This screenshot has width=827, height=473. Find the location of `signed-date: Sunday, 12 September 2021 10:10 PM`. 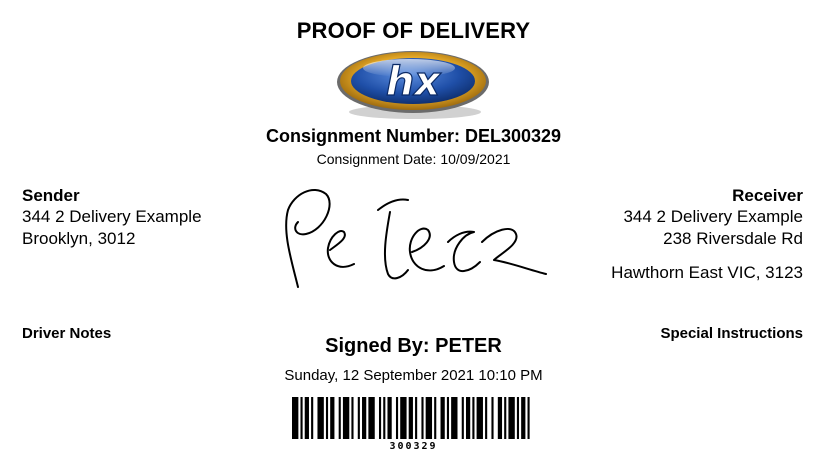

signed-date: Sunday, 12 September 2021 10:10 PM is located at coordinates (413, 375).